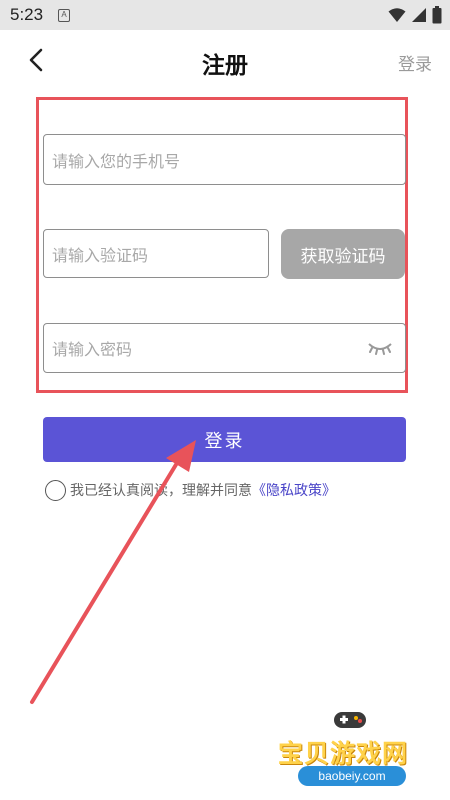 Image resolution: width=450 pixels, height=800 pixels. I want to click on verification-code-input: 请输入验证码, so click(156, 253).